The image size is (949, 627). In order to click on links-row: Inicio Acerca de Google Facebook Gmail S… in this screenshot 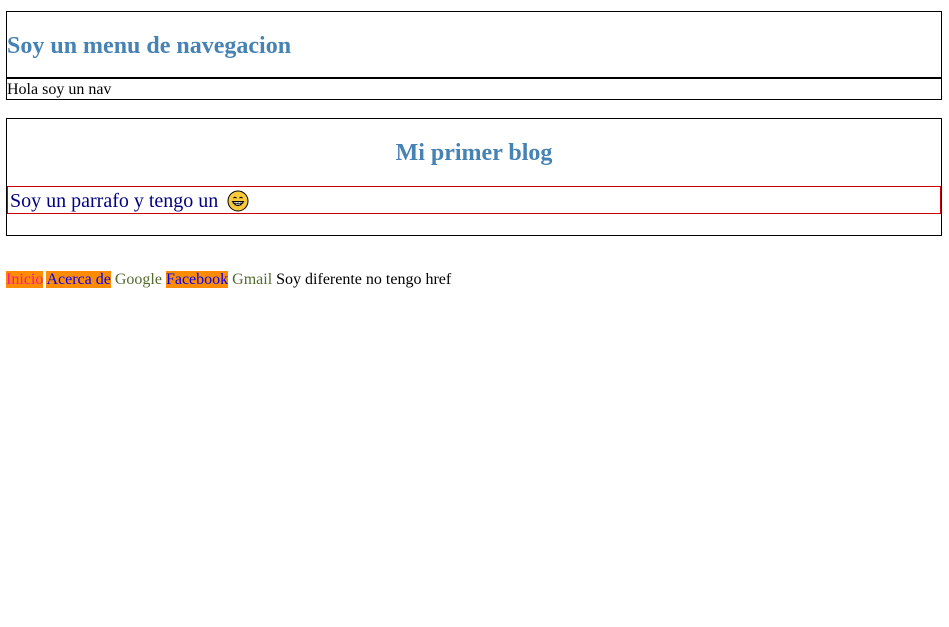, I will do `click(228, 280)`.